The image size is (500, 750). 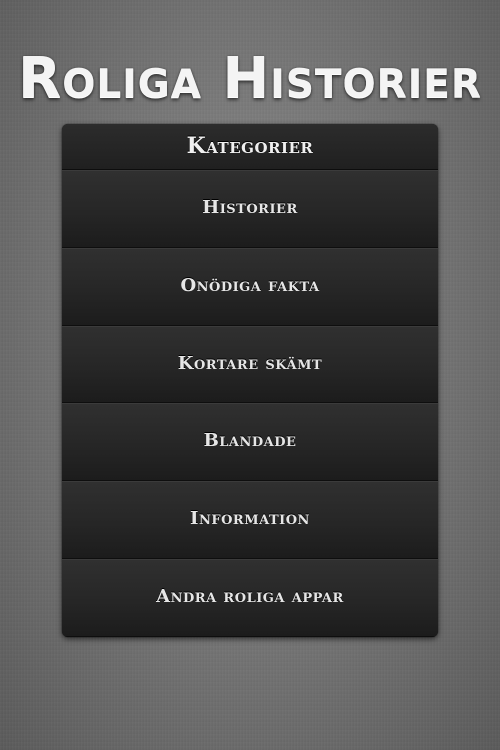 I want to click on menu-item-information: Information, so click(x=250, y=520).